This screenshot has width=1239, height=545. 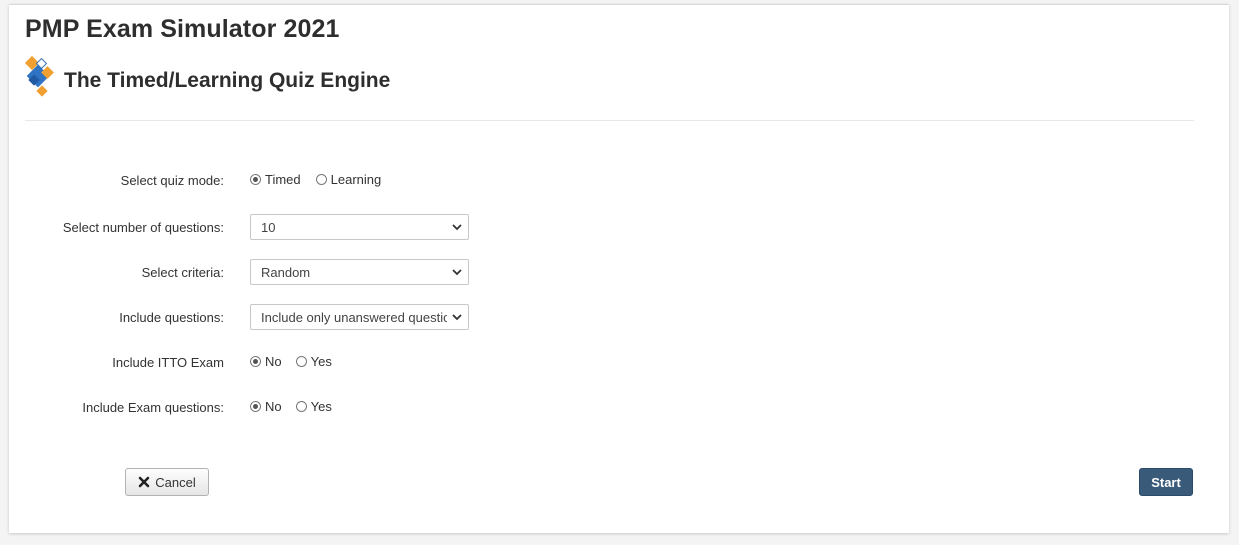 What do you see at coordinates (321, 406) in the screenshot?
I see `exam-yes-label: Yes` at bounding box center [321, 406].